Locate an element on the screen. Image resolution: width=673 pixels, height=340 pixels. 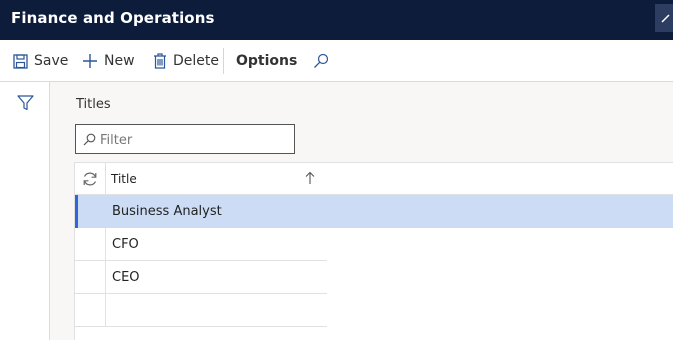
top-nav-bar: Finance and Operations is located at coordinates (336, 20).